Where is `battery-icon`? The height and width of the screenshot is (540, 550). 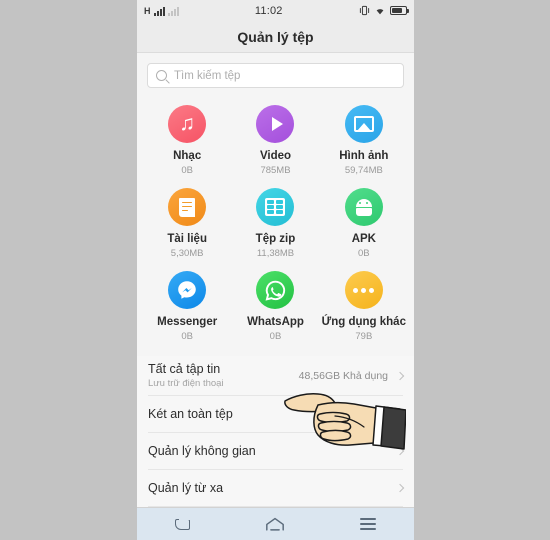 battery-icon is located at coordinates (399, 10).